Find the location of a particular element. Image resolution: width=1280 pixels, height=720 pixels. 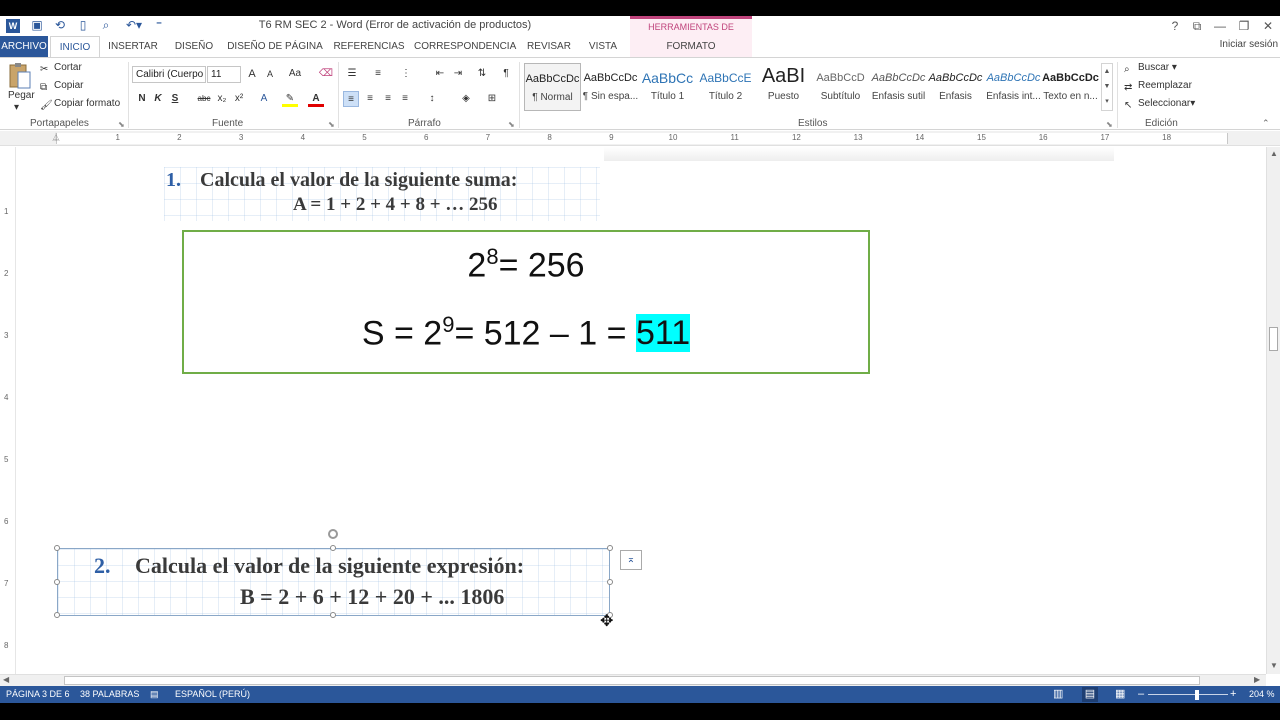

find-button: ⌕ Buscar ▾ is located at coordinates (1150, 68).